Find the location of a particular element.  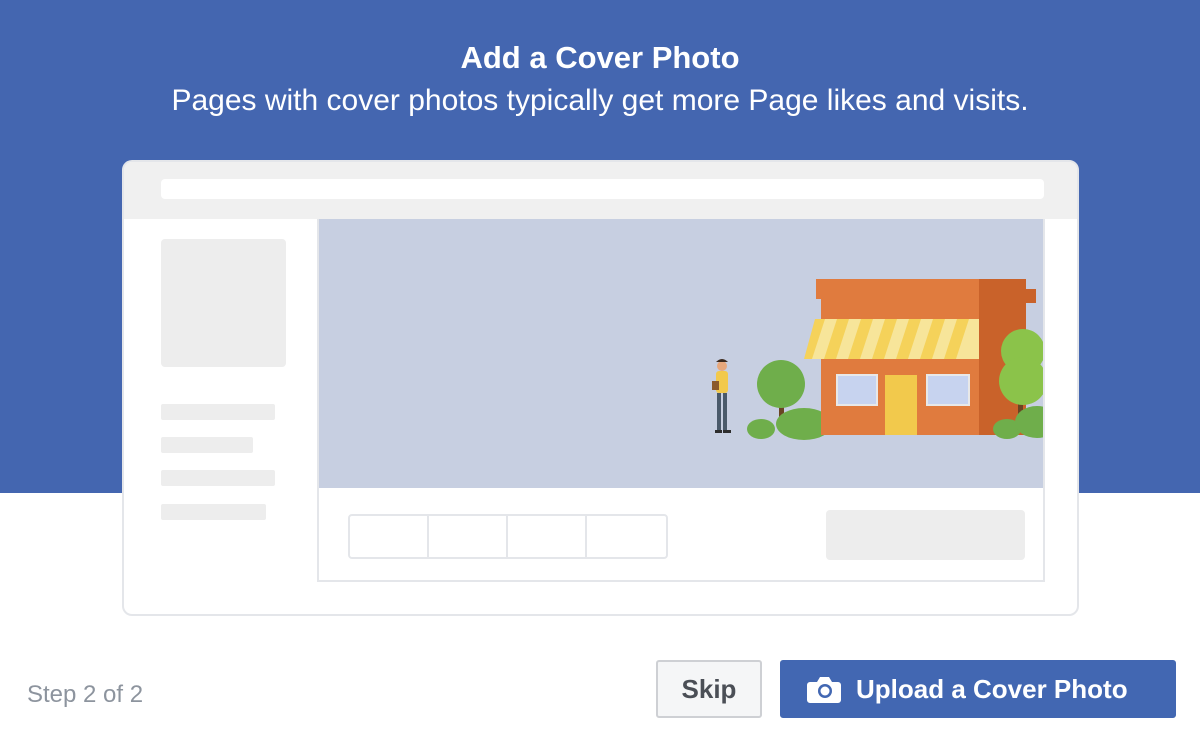

preview-tab-bar is located at coordinates (508, 536).